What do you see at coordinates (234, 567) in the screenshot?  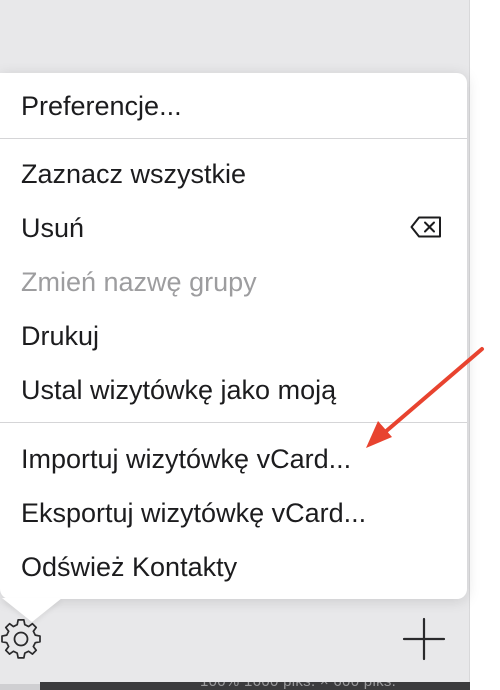 I see `menu-item-refresh-contacts: Odśwież Kontakty` at bounding box center [234, 567].